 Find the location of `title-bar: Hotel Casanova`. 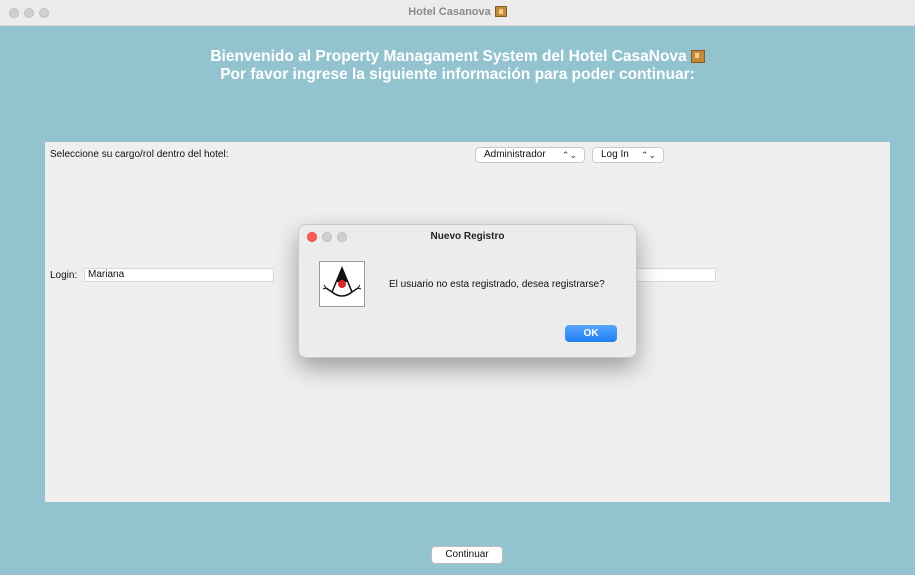

title-bar: Hotel Casanova is located at coordinates (457, 13).